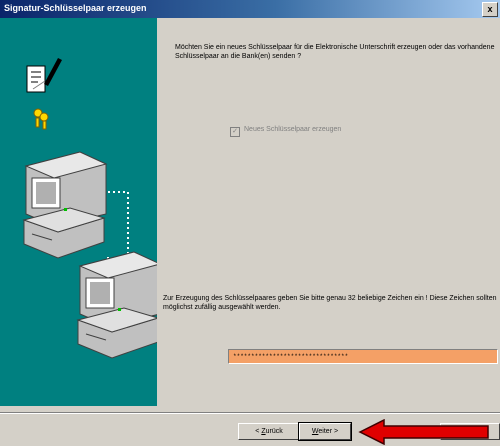 The height and width of the screenshot is (446, 500). What do you see at coordinates (250, 413) in the screenshot?
I see `separator` at bounding box center [250, 413].